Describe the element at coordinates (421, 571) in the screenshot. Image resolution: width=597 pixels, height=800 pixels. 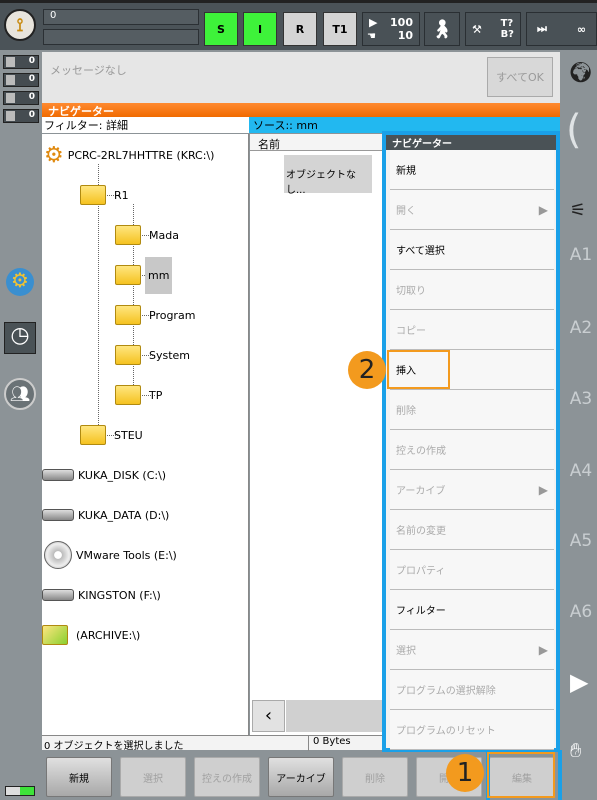
I see `menu-item-label: プロパティ` at that location.